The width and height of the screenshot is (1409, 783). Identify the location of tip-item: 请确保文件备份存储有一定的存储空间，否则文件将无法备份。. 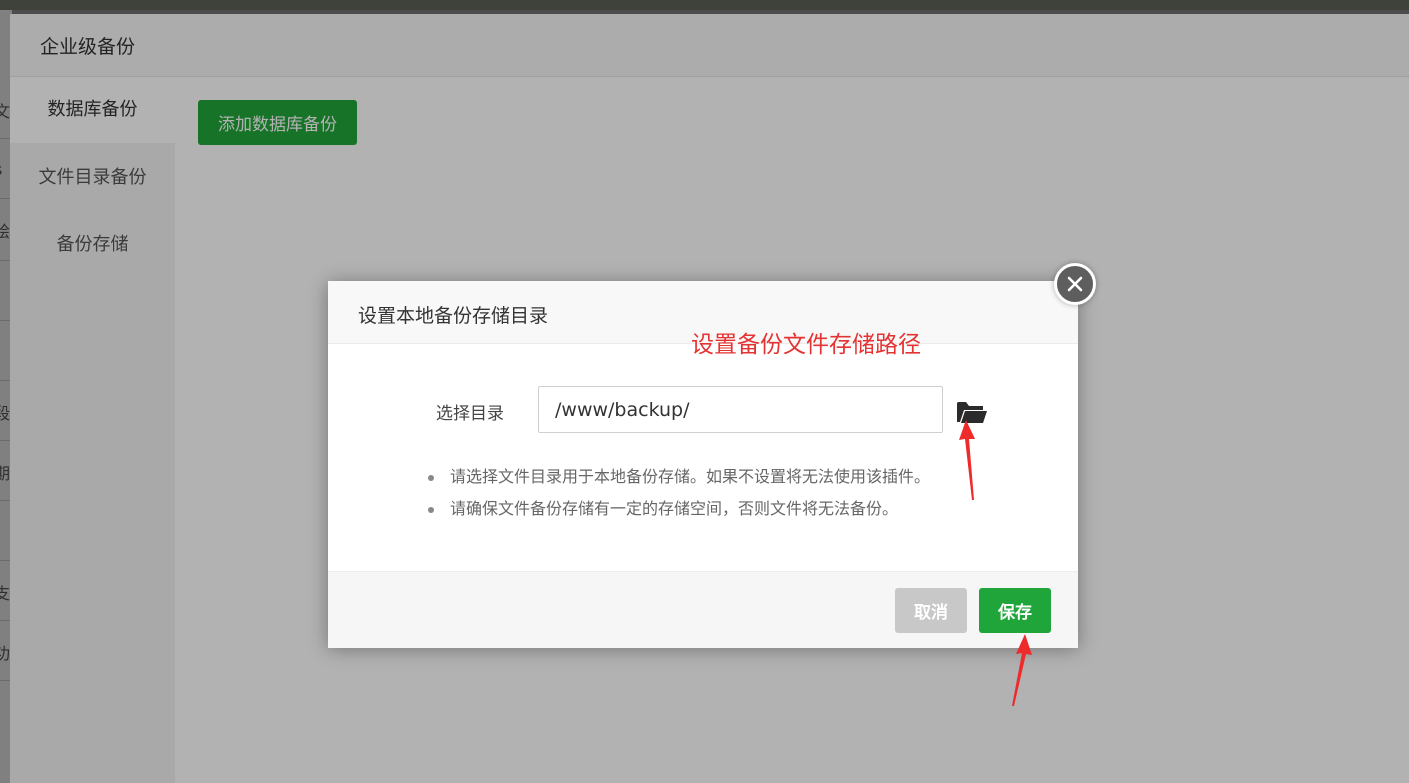
(677, 509).